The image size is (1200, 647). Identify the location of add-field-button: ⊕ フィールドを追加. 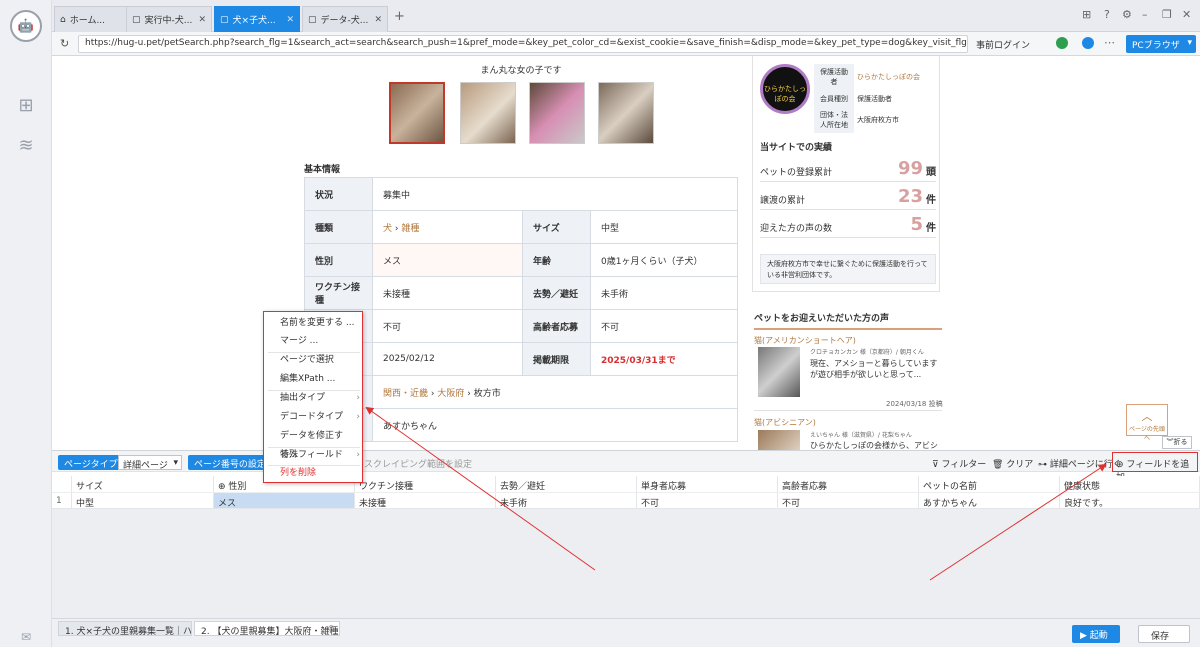
(1155, 467).